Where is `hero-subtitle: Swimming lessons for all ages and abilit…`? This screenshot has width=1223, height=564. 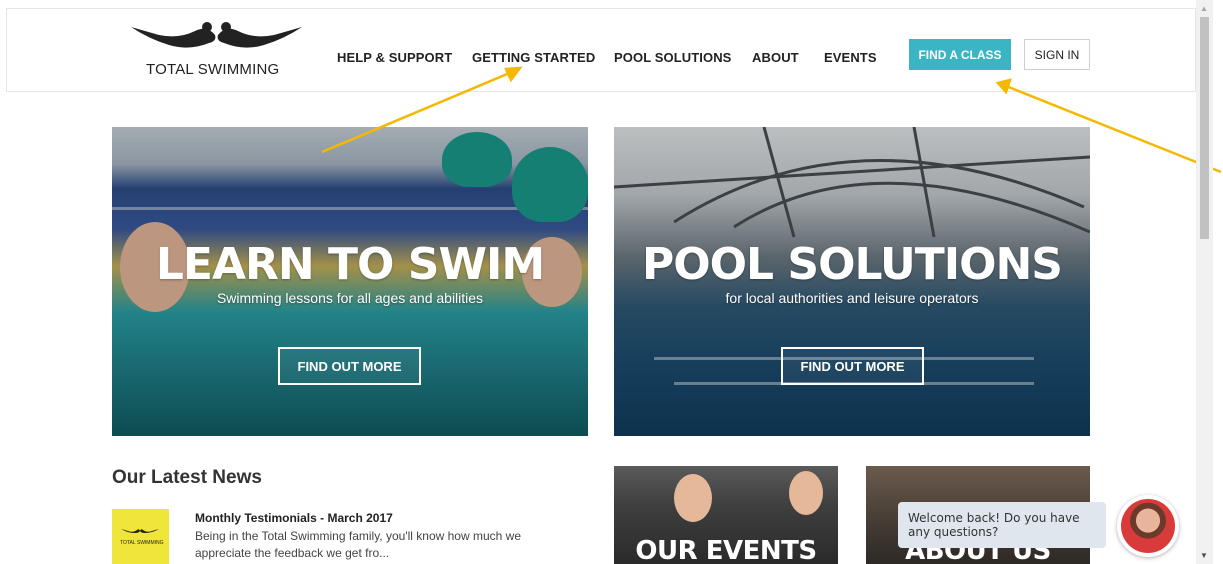 hero-subtitle: Swimming lessons for all ages and abilit… is located at coordinates (350, 298).